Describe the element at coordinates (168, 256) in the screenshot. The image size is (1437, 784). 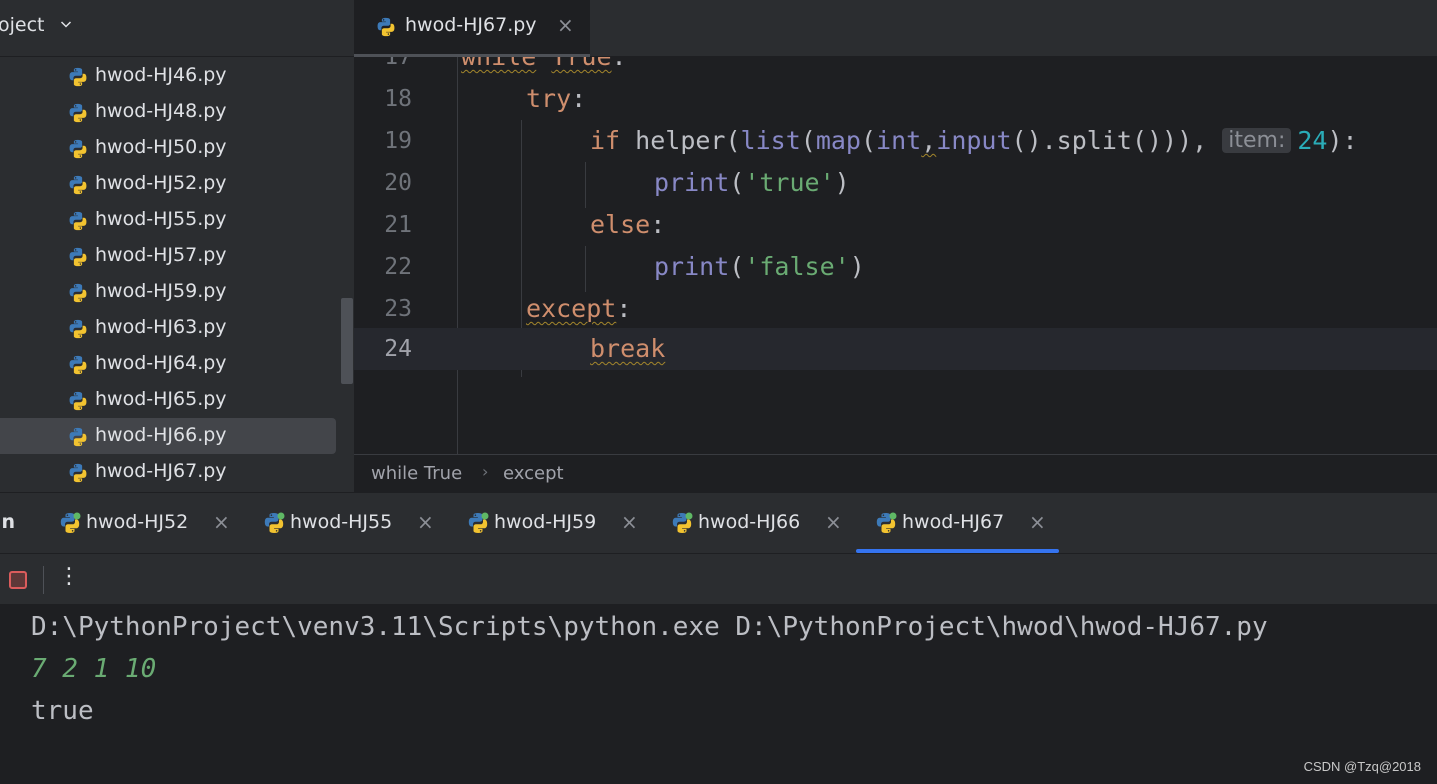
I see `tree-item-file: hwod-HJ57.py` at that location.